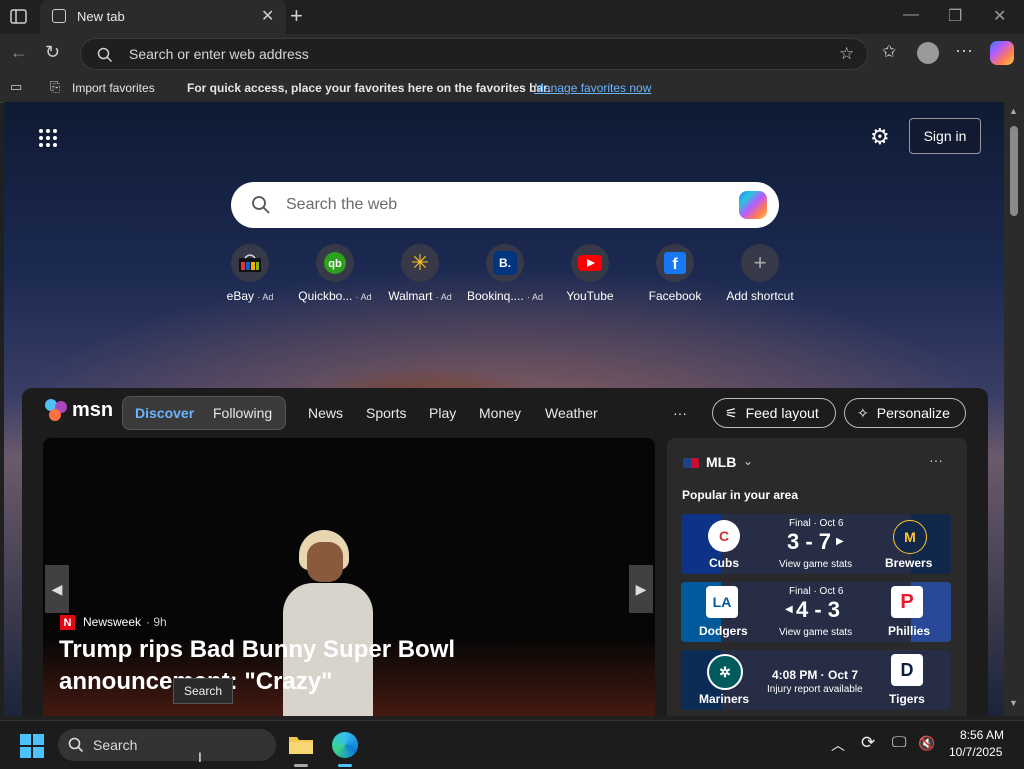 The image size is (1024, 769). Describe the element at coordinates (909, 563) in the screenshot. I see `away-team-name: Brewers` at that location.